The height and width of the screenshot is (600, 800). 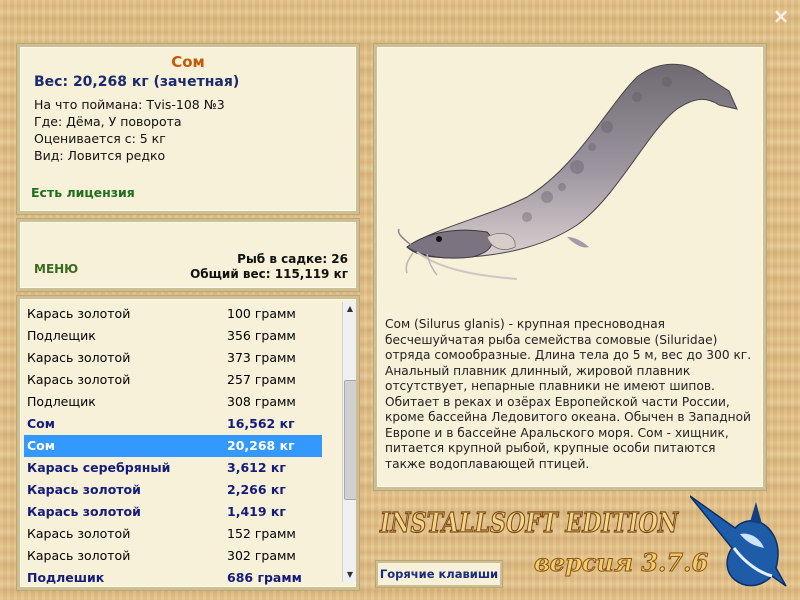 I want to click on list-item-weight: 2,266 кг, so click(x=256, y=489).